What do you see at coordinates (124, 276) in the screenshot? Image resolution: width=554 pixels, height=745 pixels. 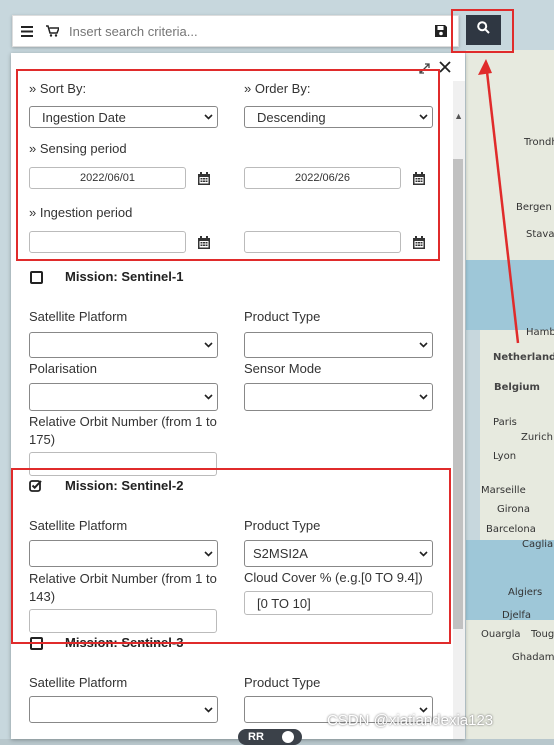 I see `sentinel1-title: Mission: Sentinel-1` at bounding box center [124, 276].